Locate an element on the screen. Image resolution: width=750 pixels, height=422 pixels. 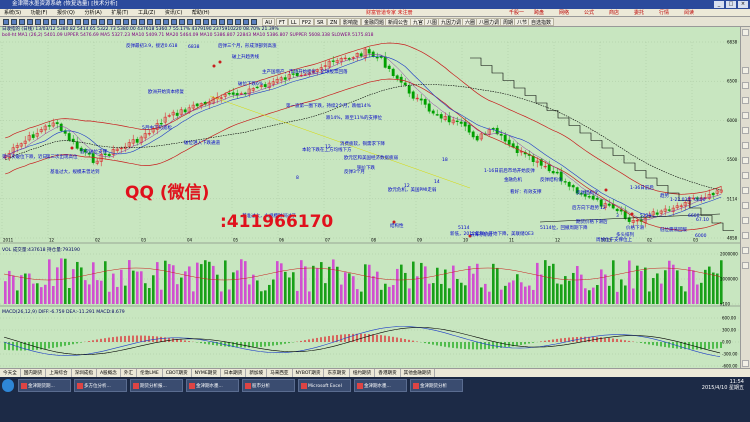
note-icon is located at coordinates (110, 22).